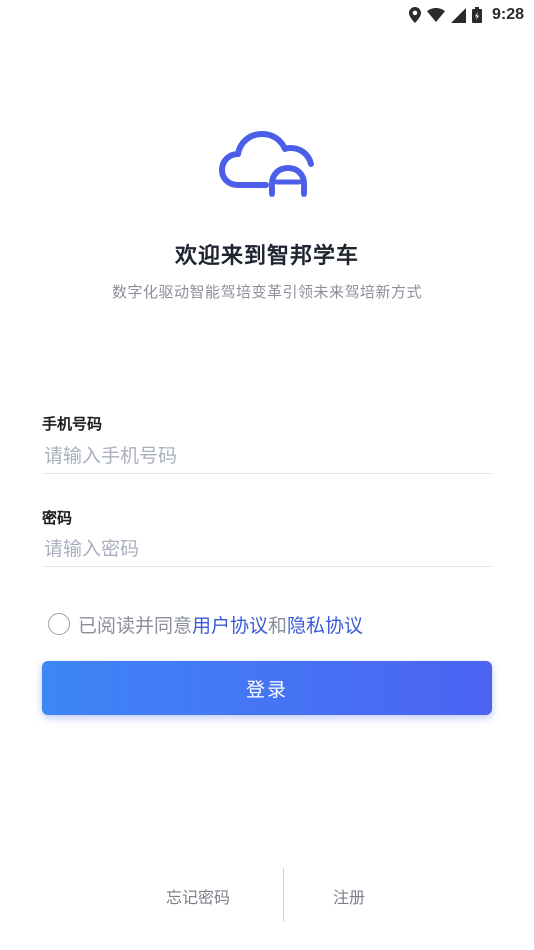 The image size is (534, 950). Describe the element at coordinates (325, 624) in the screenshot. I see `privacy-policy-link: 隐私协议` at that location.